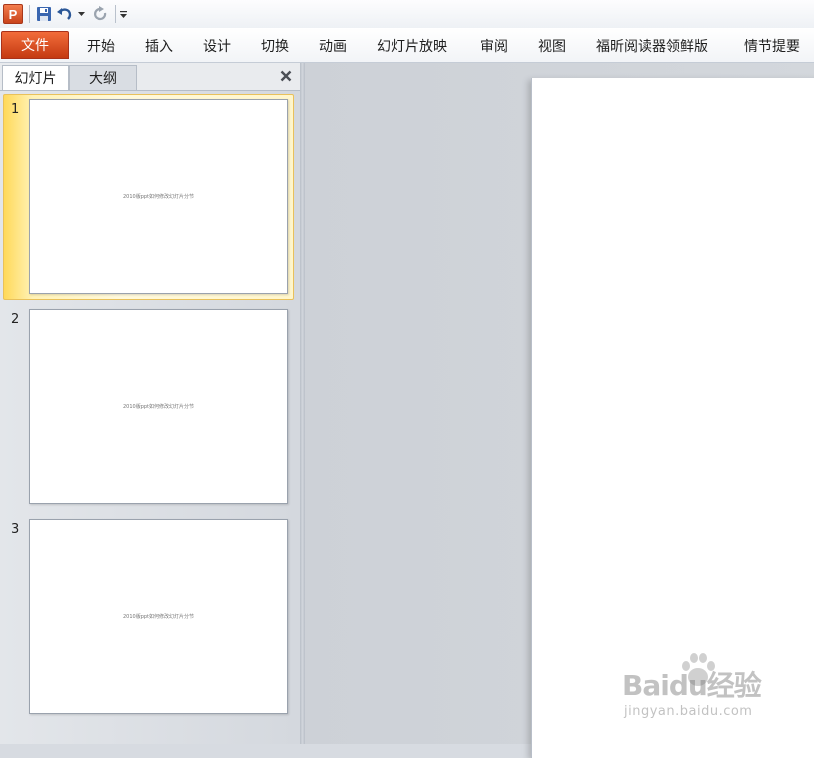 The width and height of the screenshot is (814, 758). Describe the element at coordinates (407, 14) in the screenshot. I see `quick-access-toolbar: P` at that location.